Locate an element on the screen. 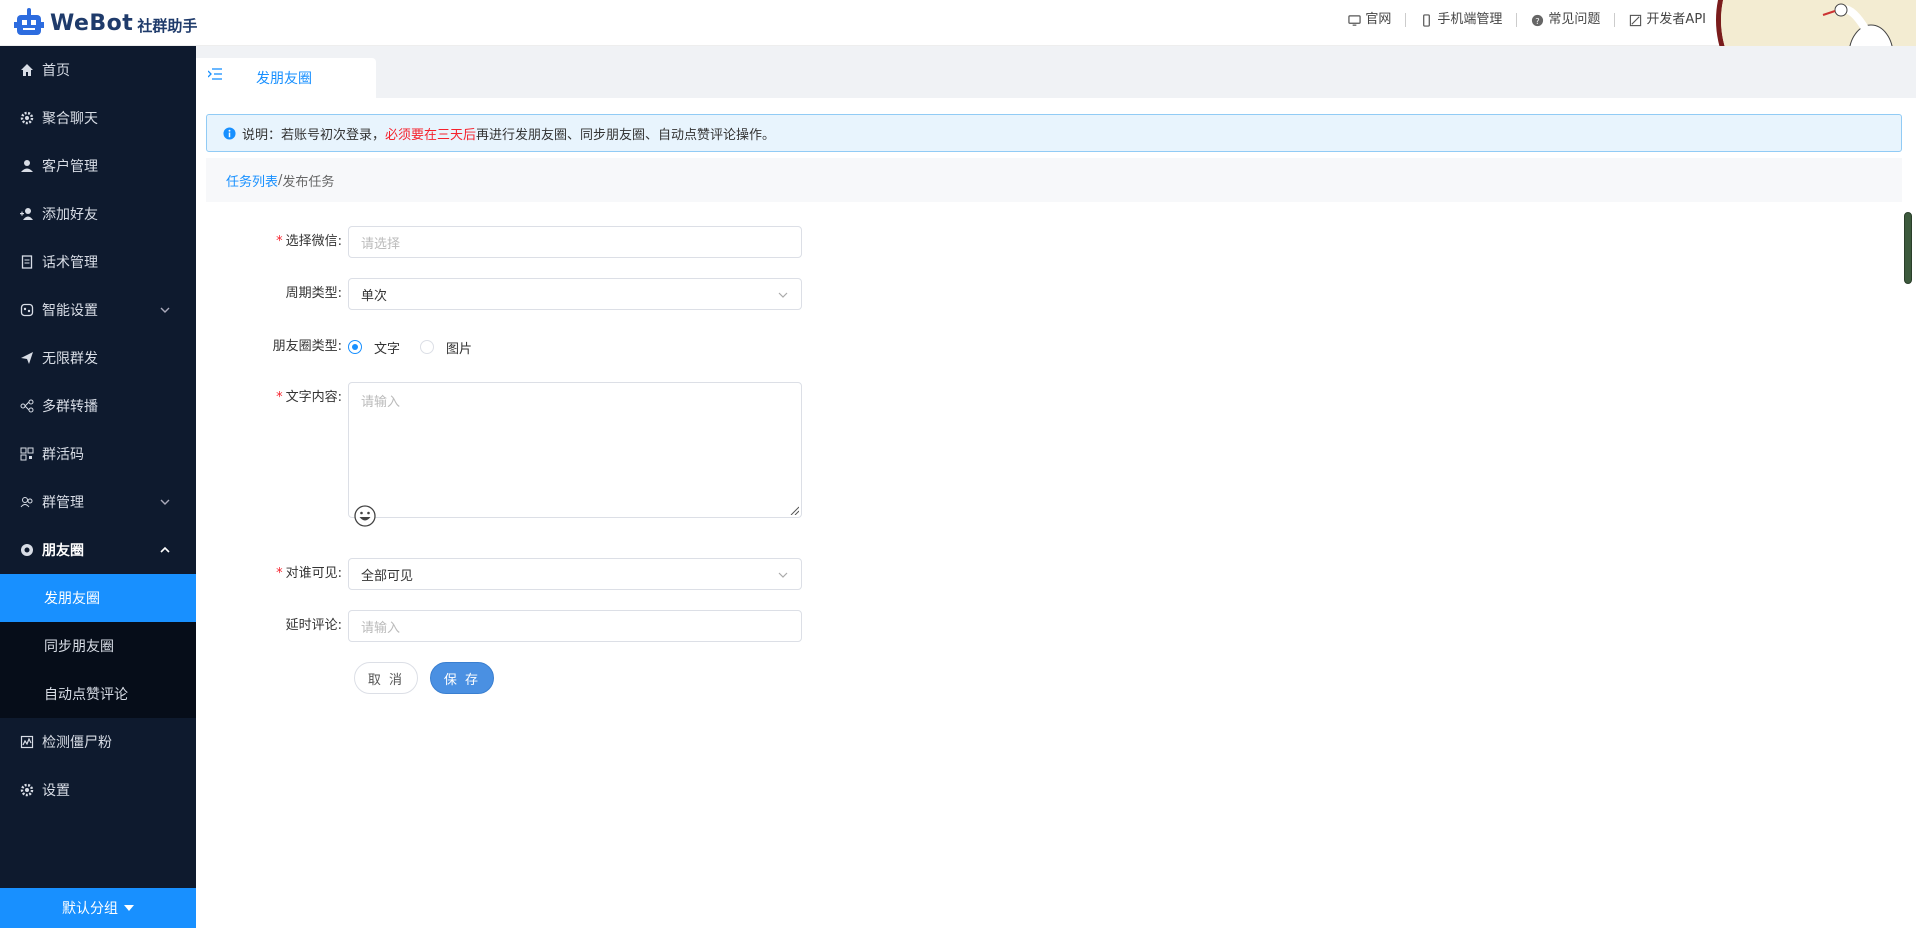  notice-highlight: 必须要在三天后 is located at coordinates (431, 135).